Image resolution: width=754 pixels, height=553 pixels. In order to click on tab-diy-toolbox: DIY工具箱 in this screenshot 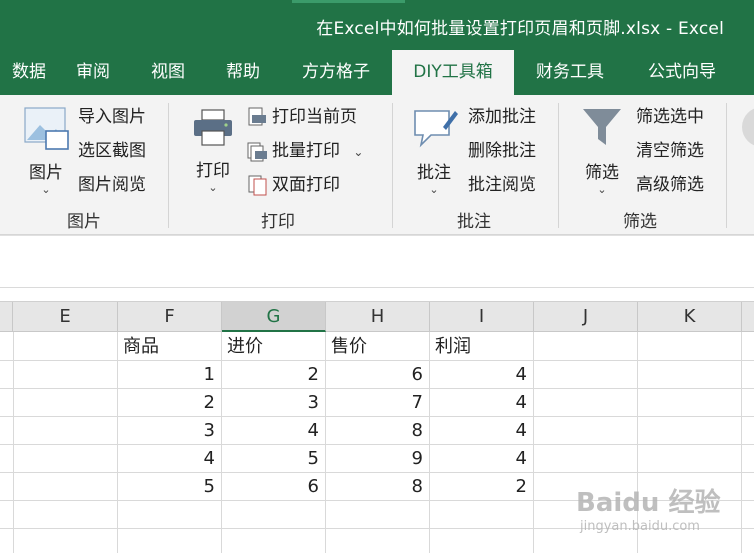, I will do `click(453, 72)`.